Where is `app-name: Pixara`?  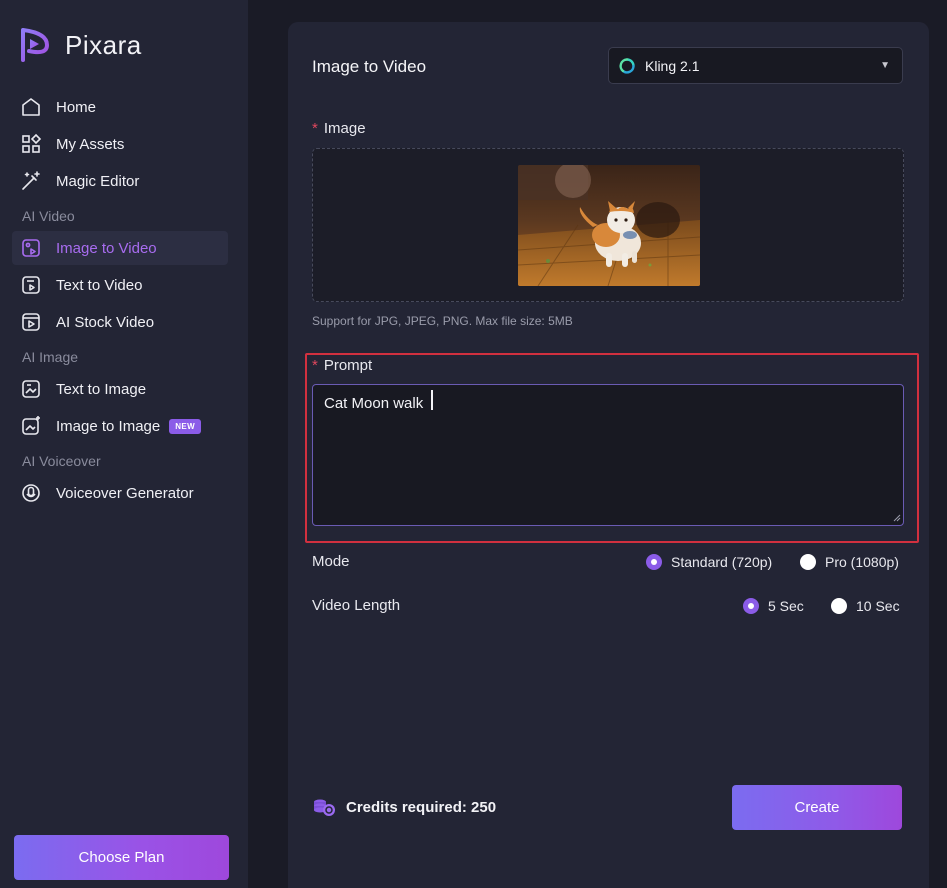 app-name: Pixara is located at coordinates (103, 44).